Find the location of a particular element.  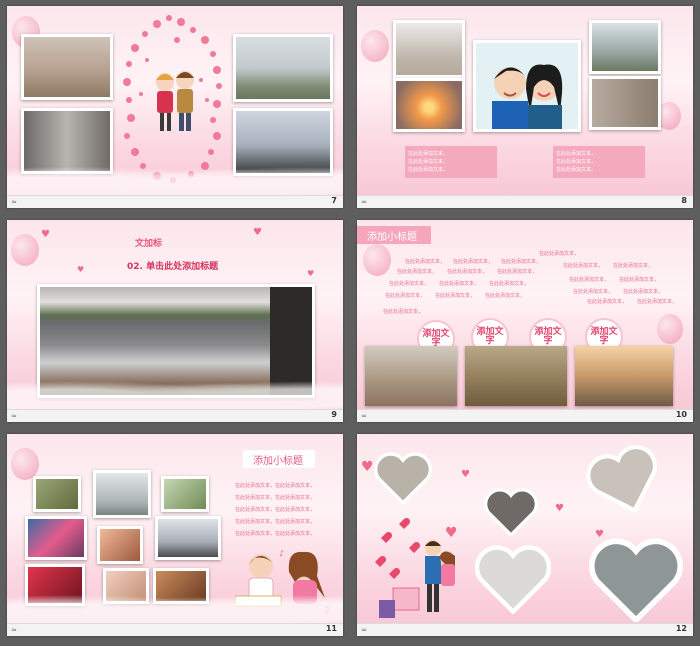

photo-couple-colorful is located at coordinates (56, 538).